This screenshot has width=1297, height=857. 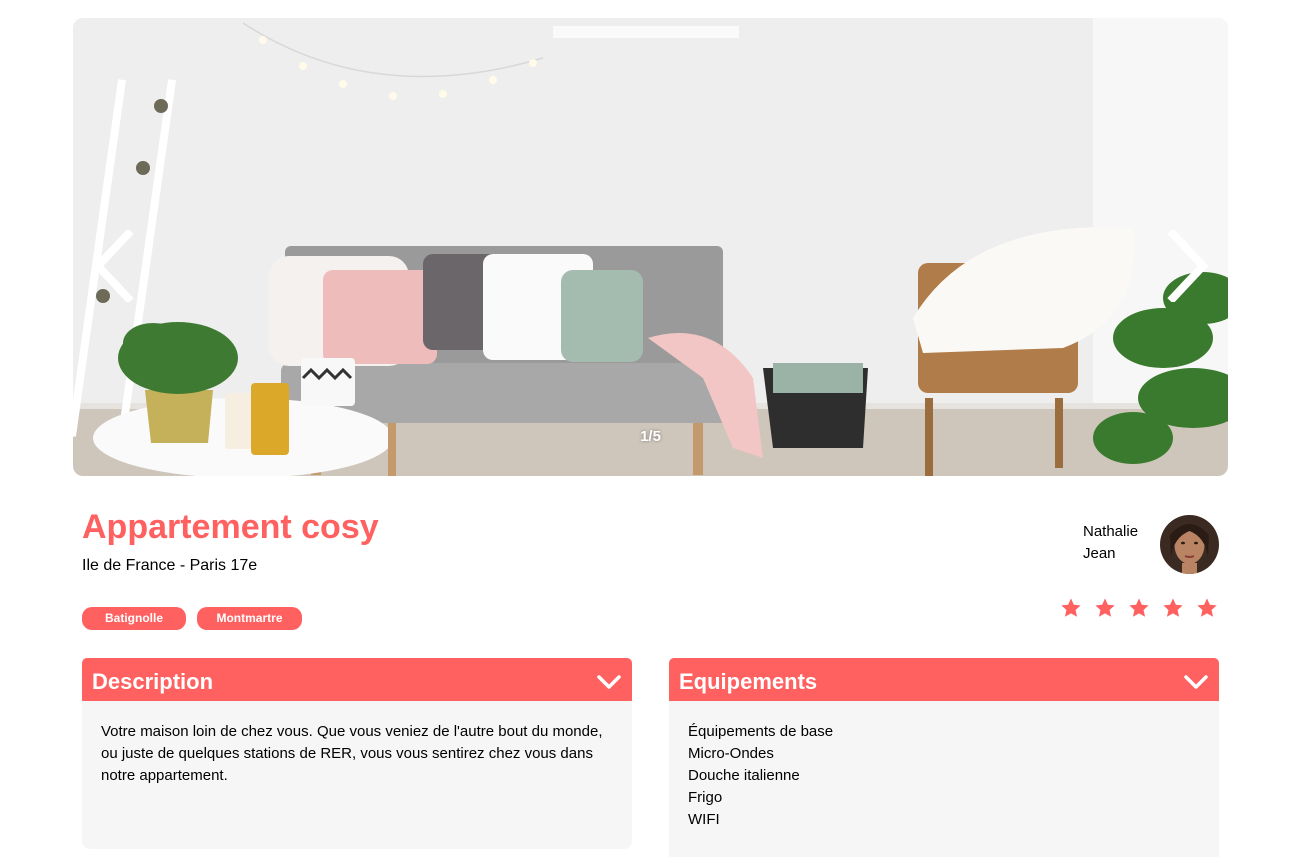 I want to click on listing-location: Ile de France - Paris 17e, so click(x=170, y=565).